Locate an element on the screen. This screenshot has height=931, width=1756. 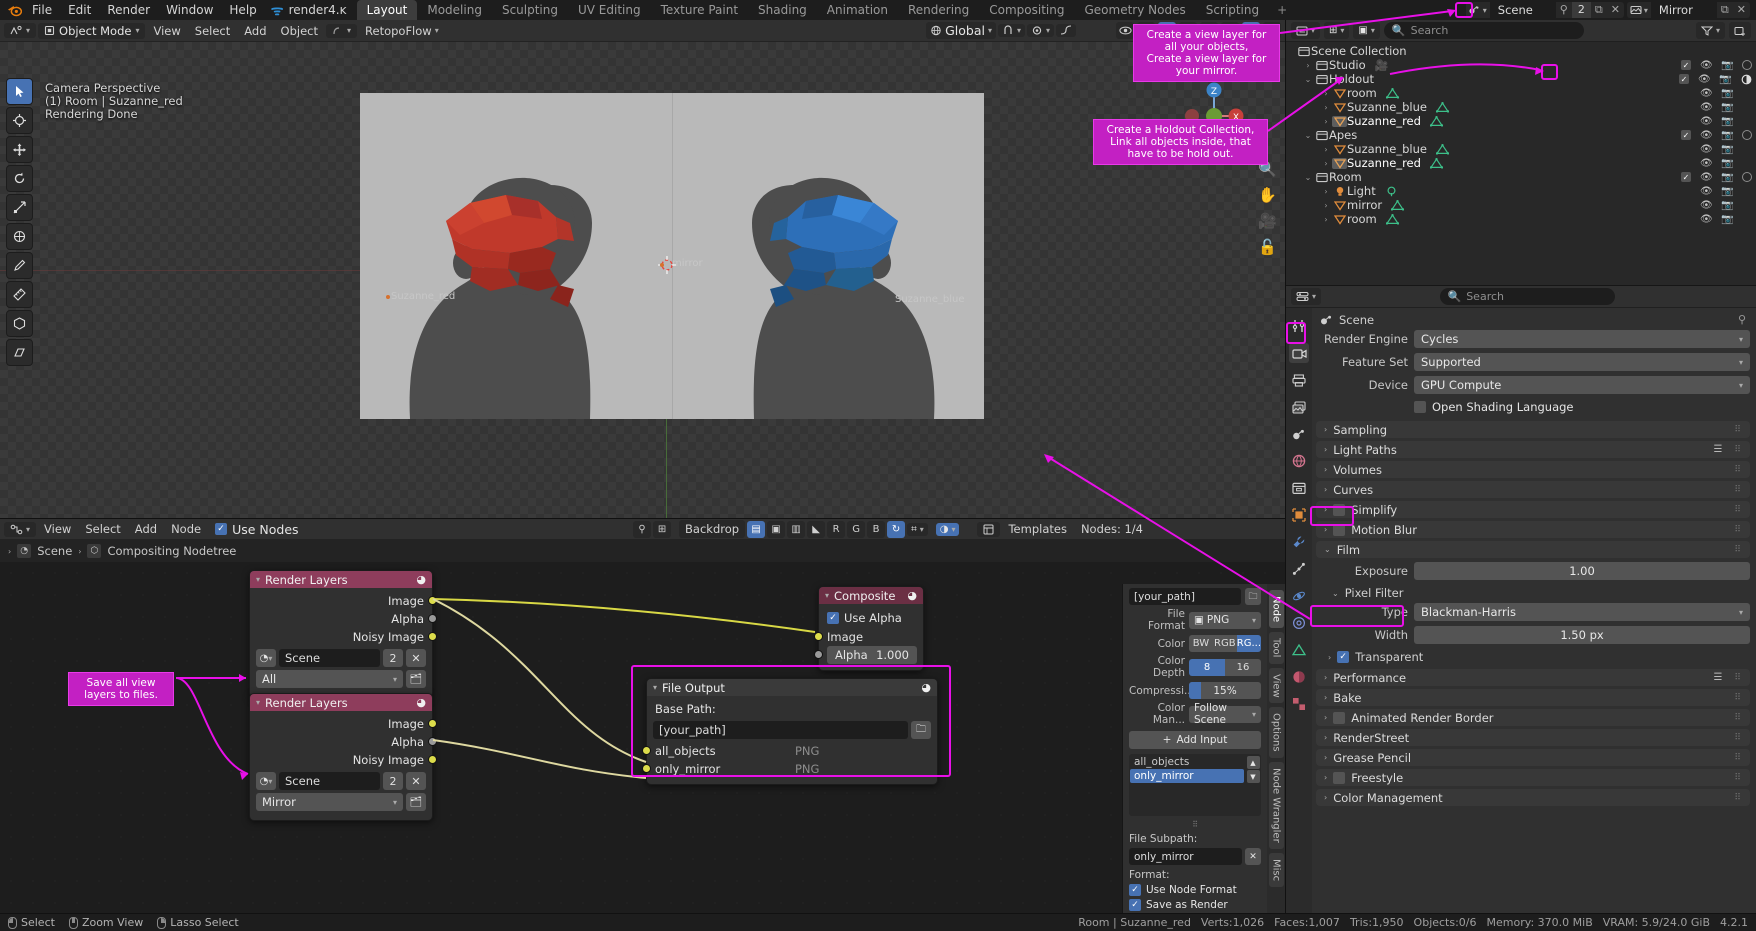
transform-orientation-dropdown: Global ▾ is located at coordinates (961, 30).